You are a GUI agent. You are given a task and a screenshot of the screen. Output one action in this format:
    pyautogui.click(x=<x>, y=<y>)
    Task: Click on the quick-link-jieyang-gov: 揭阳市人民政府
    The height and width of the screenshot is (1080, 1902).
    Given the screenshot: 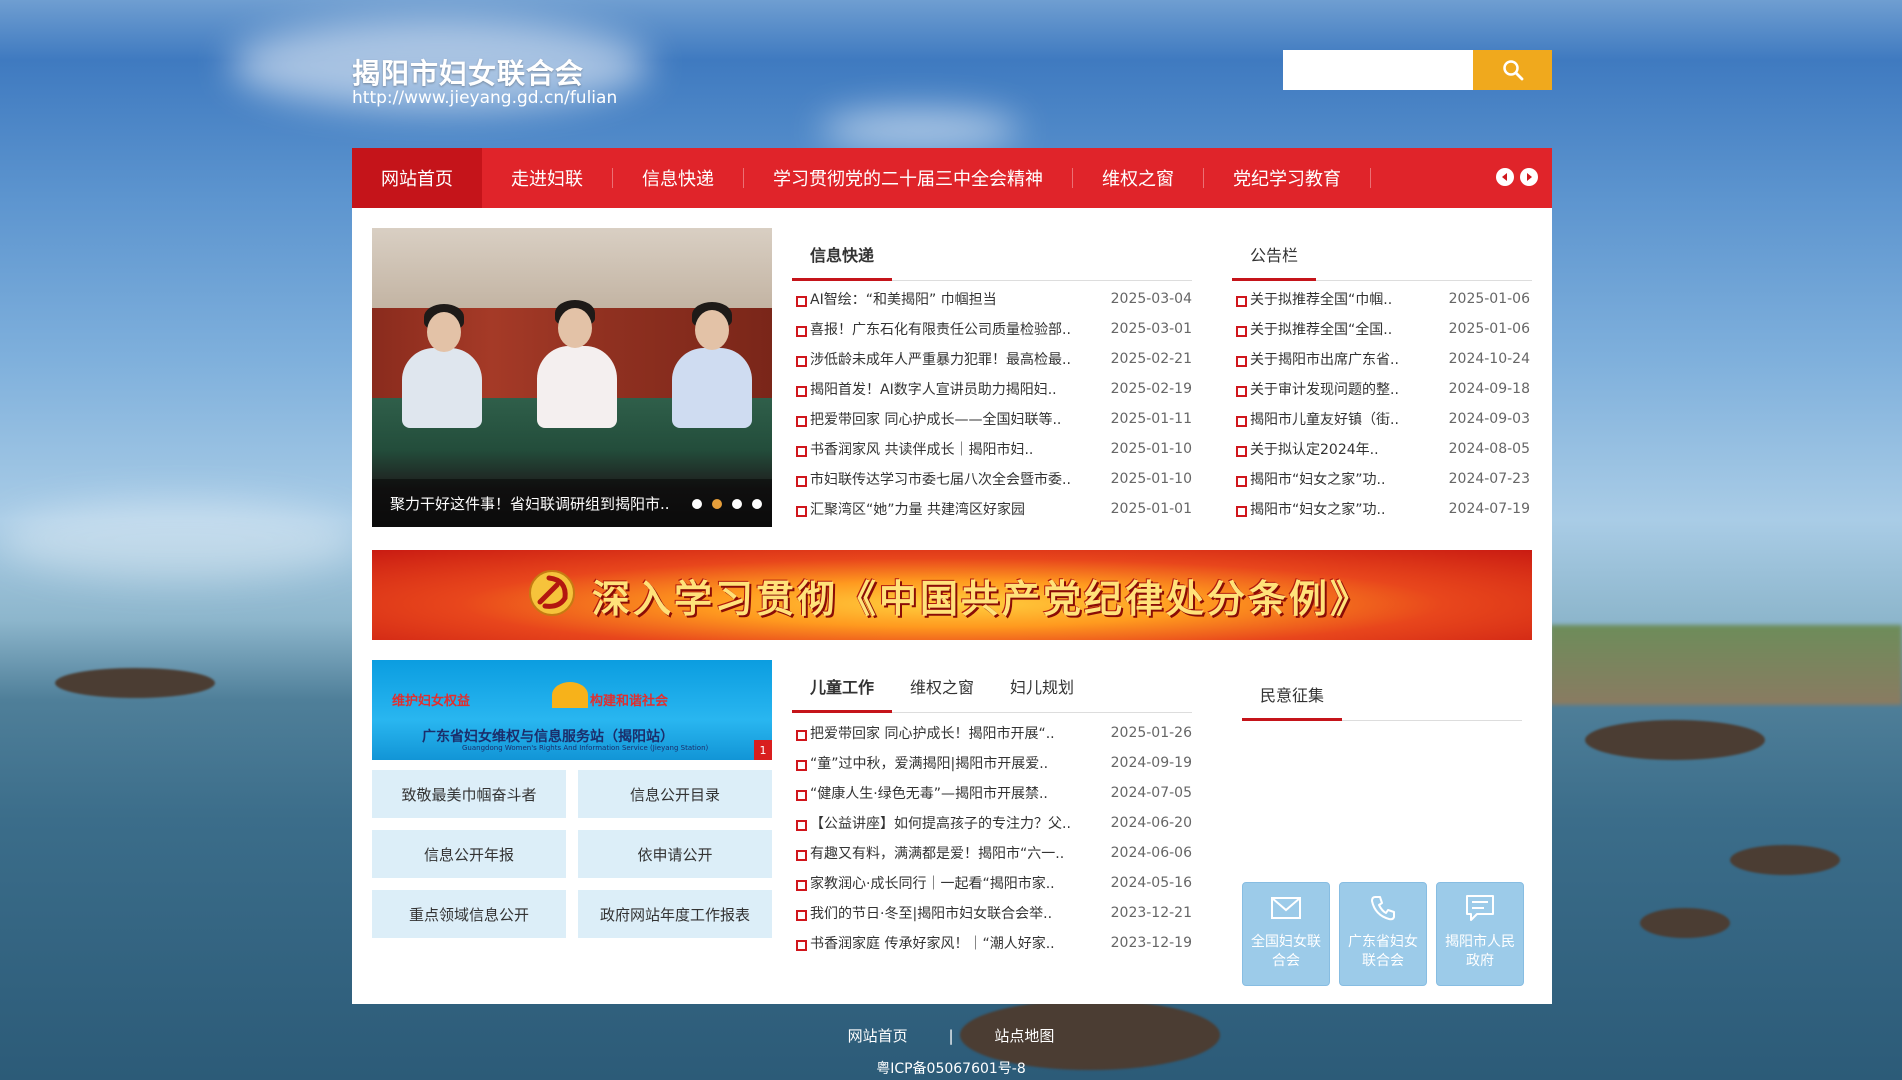 What is the action you would take?
    pyautogui.click(x=1480, y=934)
    